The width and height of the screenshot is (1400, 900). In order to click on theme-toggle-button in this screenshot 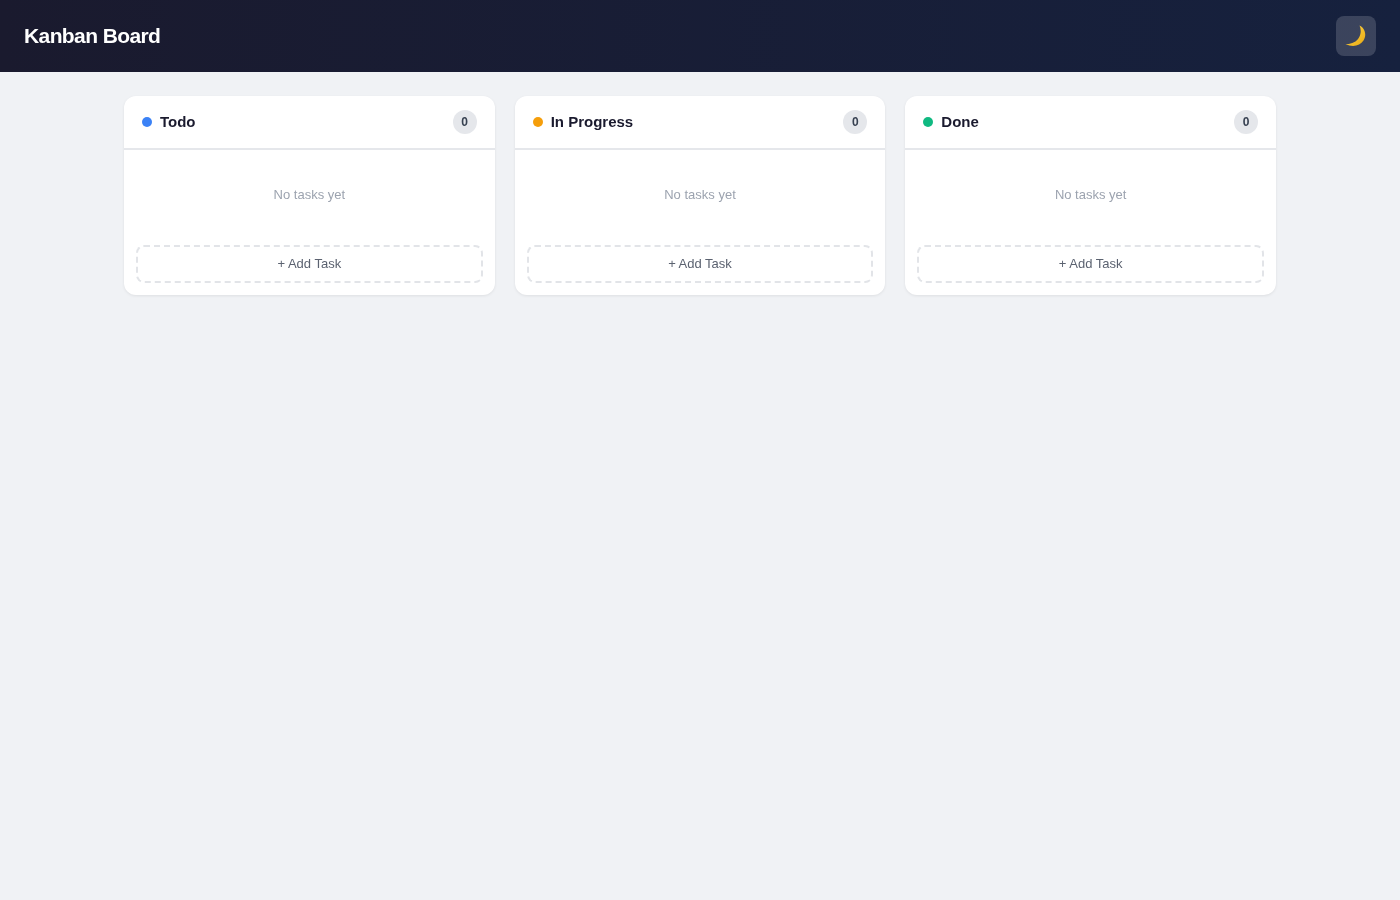, I will do `click(1356, 36)`.